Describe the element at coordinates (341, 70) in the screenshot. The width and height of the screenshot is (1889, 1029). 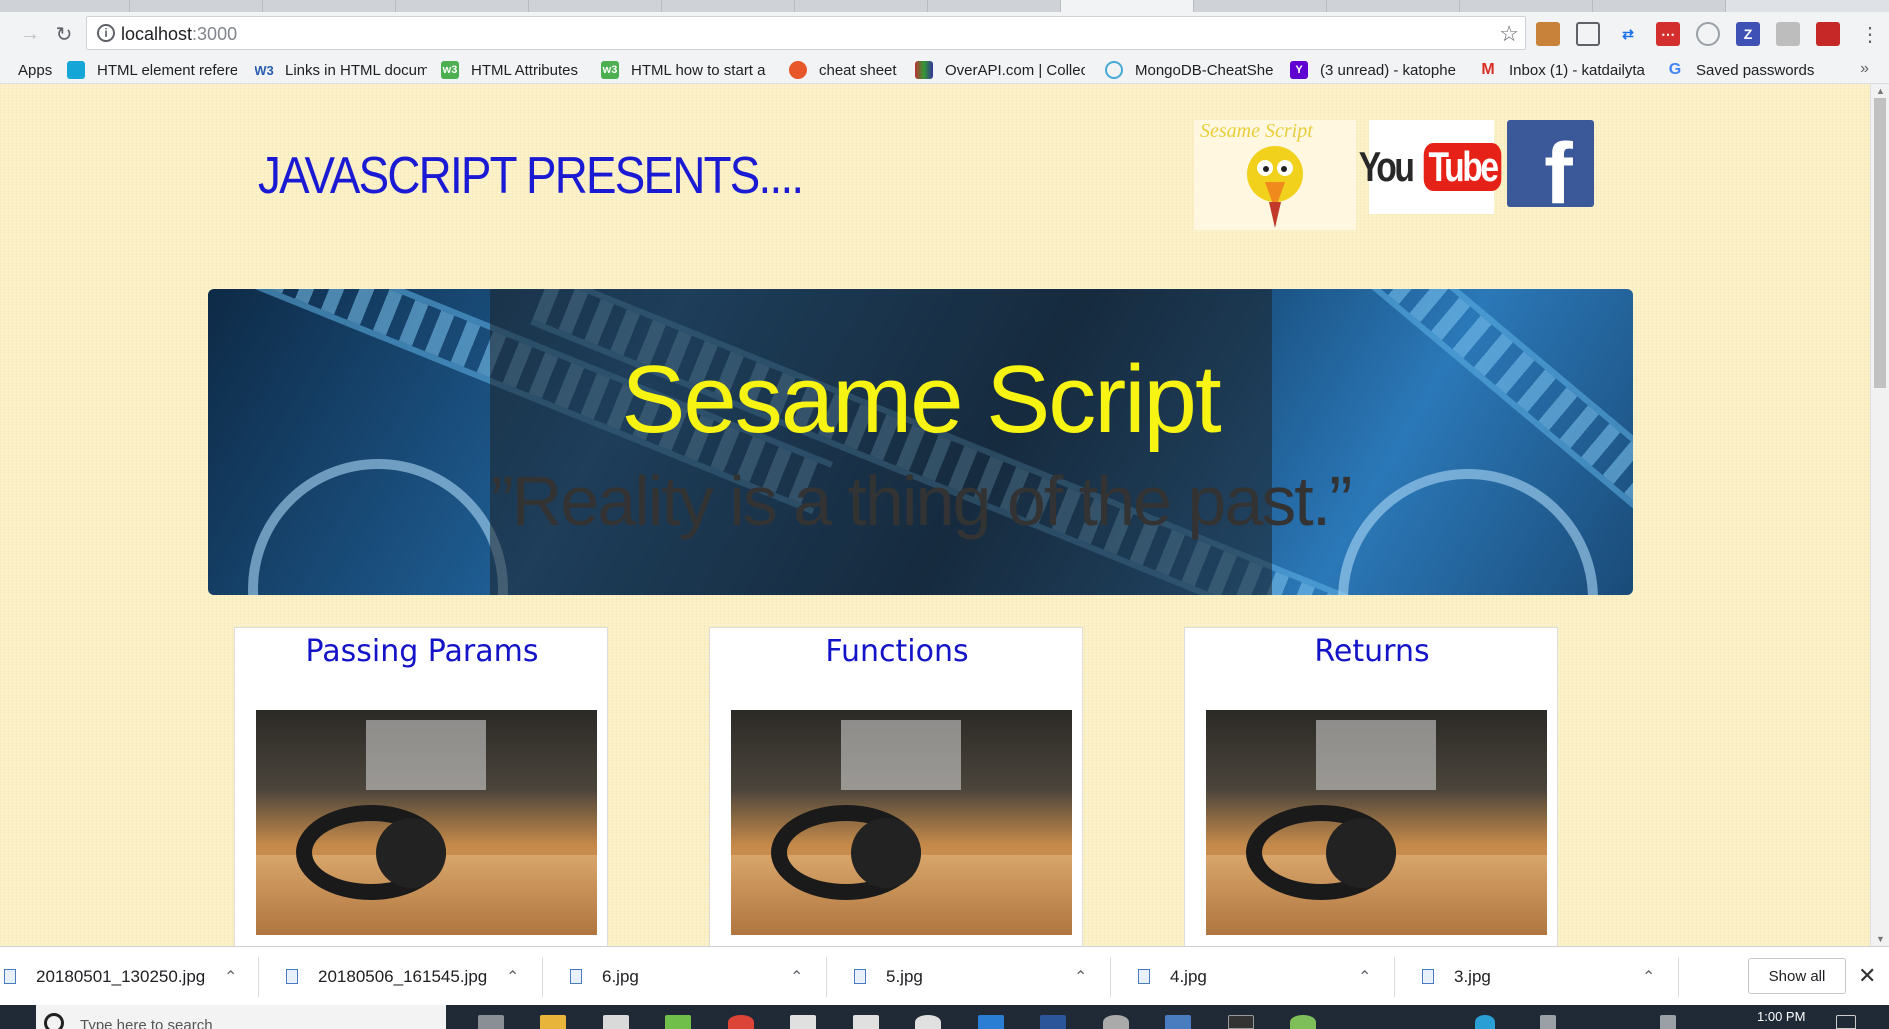
I see `bookmark-item: W3 Links in HTML docum` at that location.